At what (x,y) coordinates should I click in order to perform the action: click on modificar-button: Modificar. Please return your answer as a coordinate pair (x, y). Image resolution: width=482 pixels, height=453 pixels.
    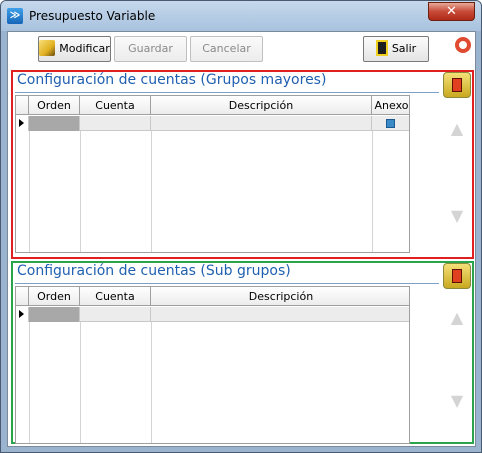
    Looking at the image, I should click on (74, 49).